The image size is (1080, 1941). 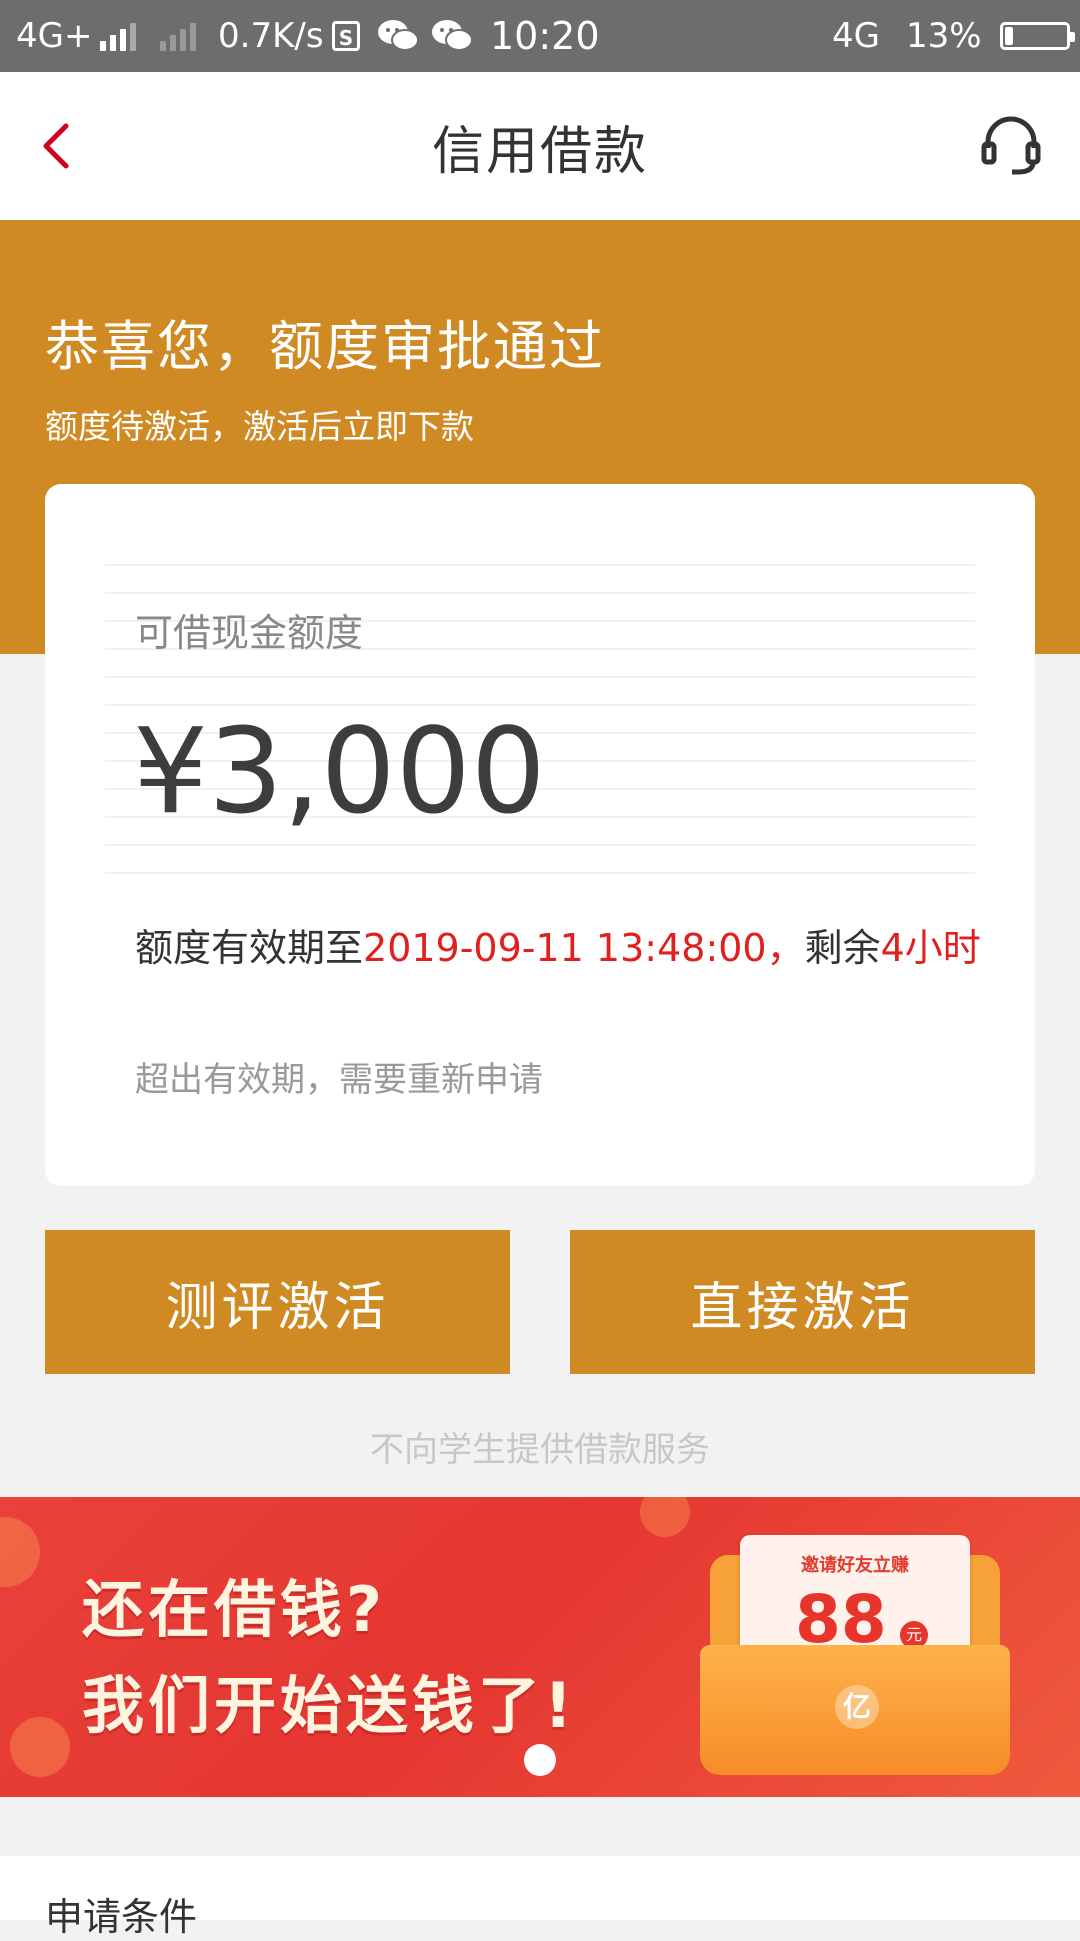 I want to click on sim-box-icon: S, so click(x=346, y=36).